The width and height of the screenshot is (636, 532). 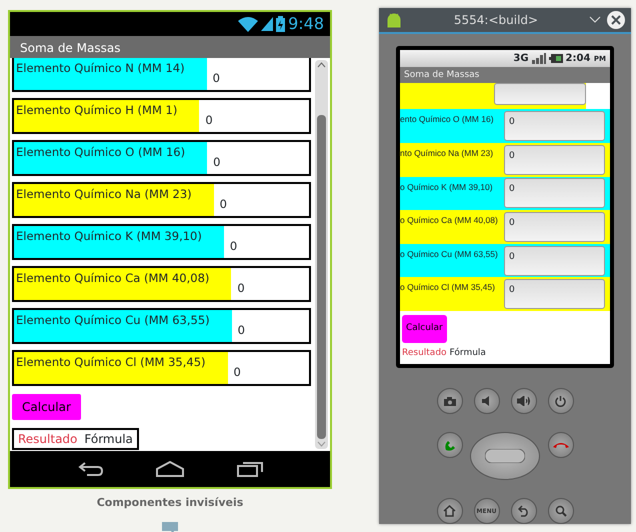 What do you see at coordinates (521, 59) in the screenshot?
I see `network-label: 3G` at bounding box center [521, 59].